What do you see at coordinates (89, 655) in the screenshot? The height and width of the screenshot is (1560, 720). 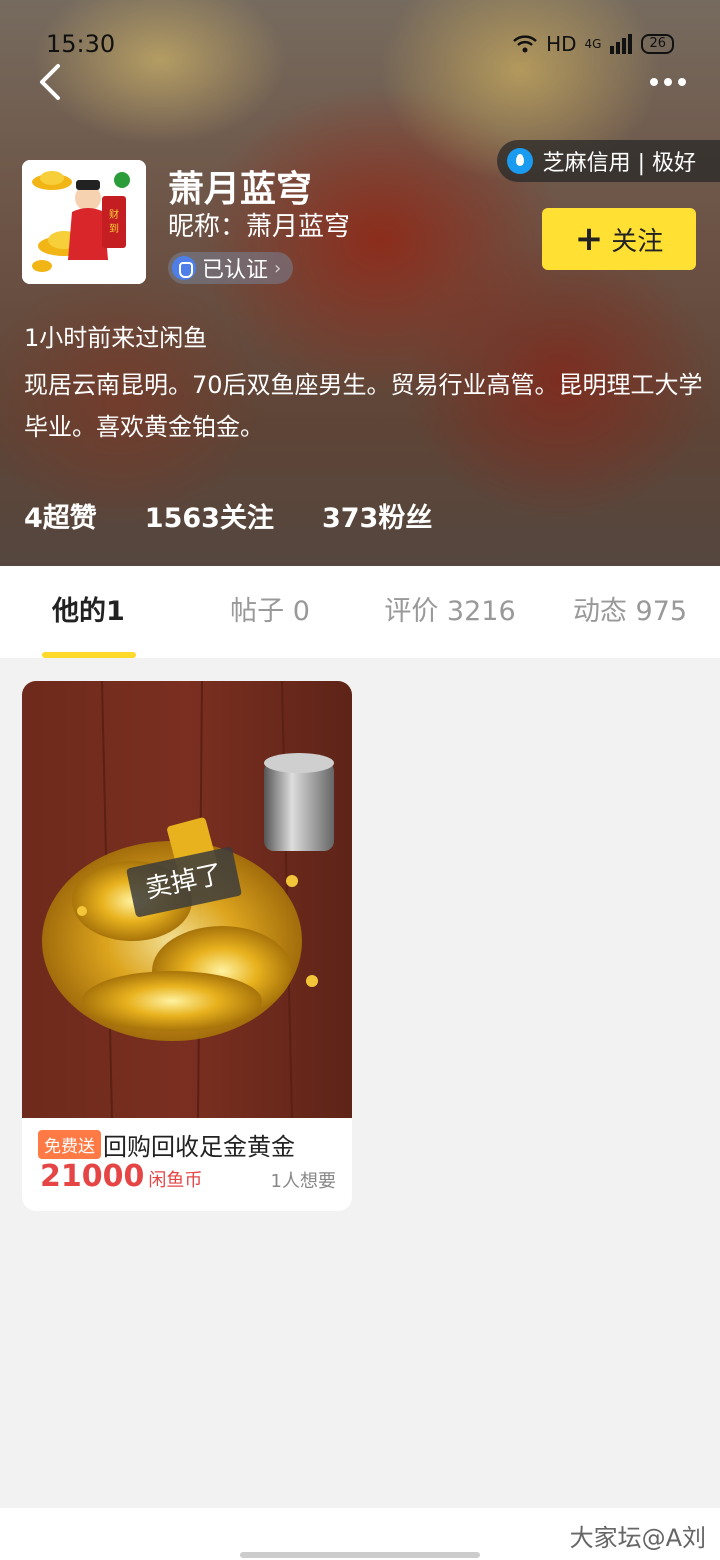 I see `tab-active-indicator` at bounding box center [89, 655].